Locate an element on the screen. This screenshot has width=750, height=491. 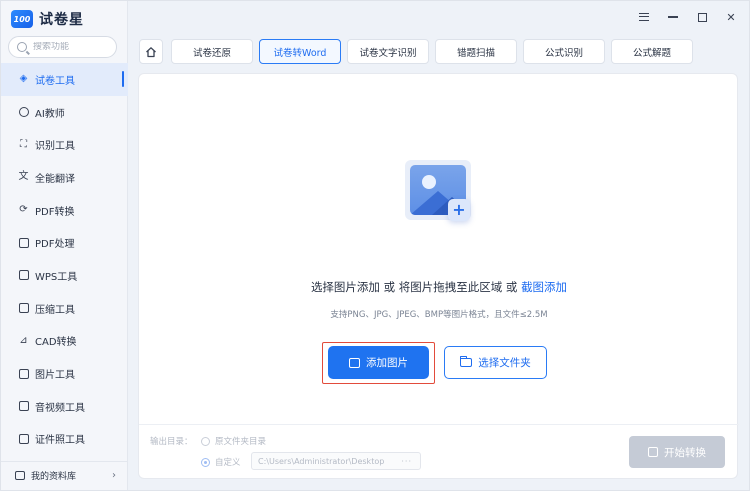
convert-start-icon is located at coordinates (653, 452).